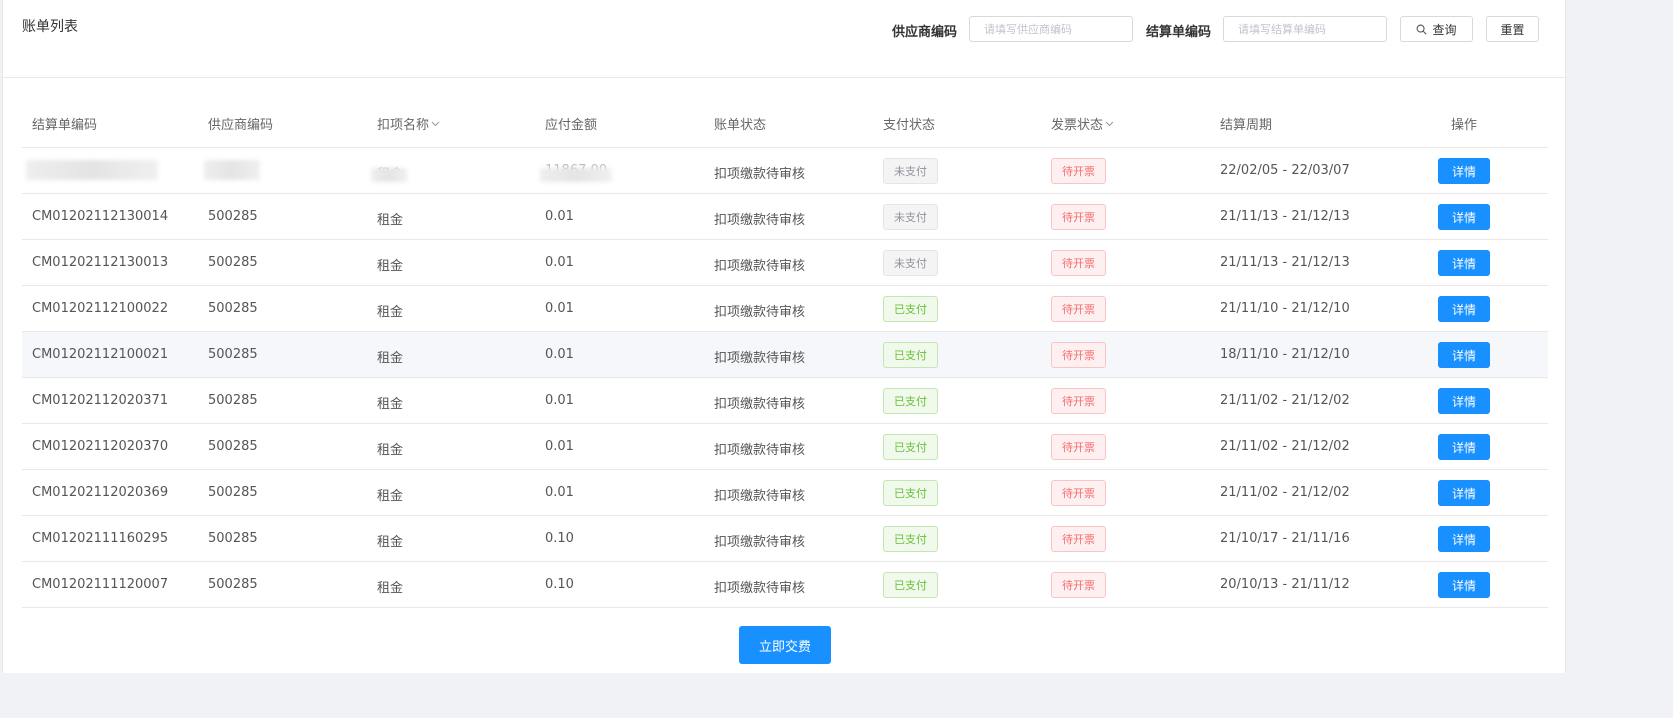  What do you see at coordinates (389, 175) in the screenshot?
I see `redacted-deduction-name` at bounding box center [389, 175].